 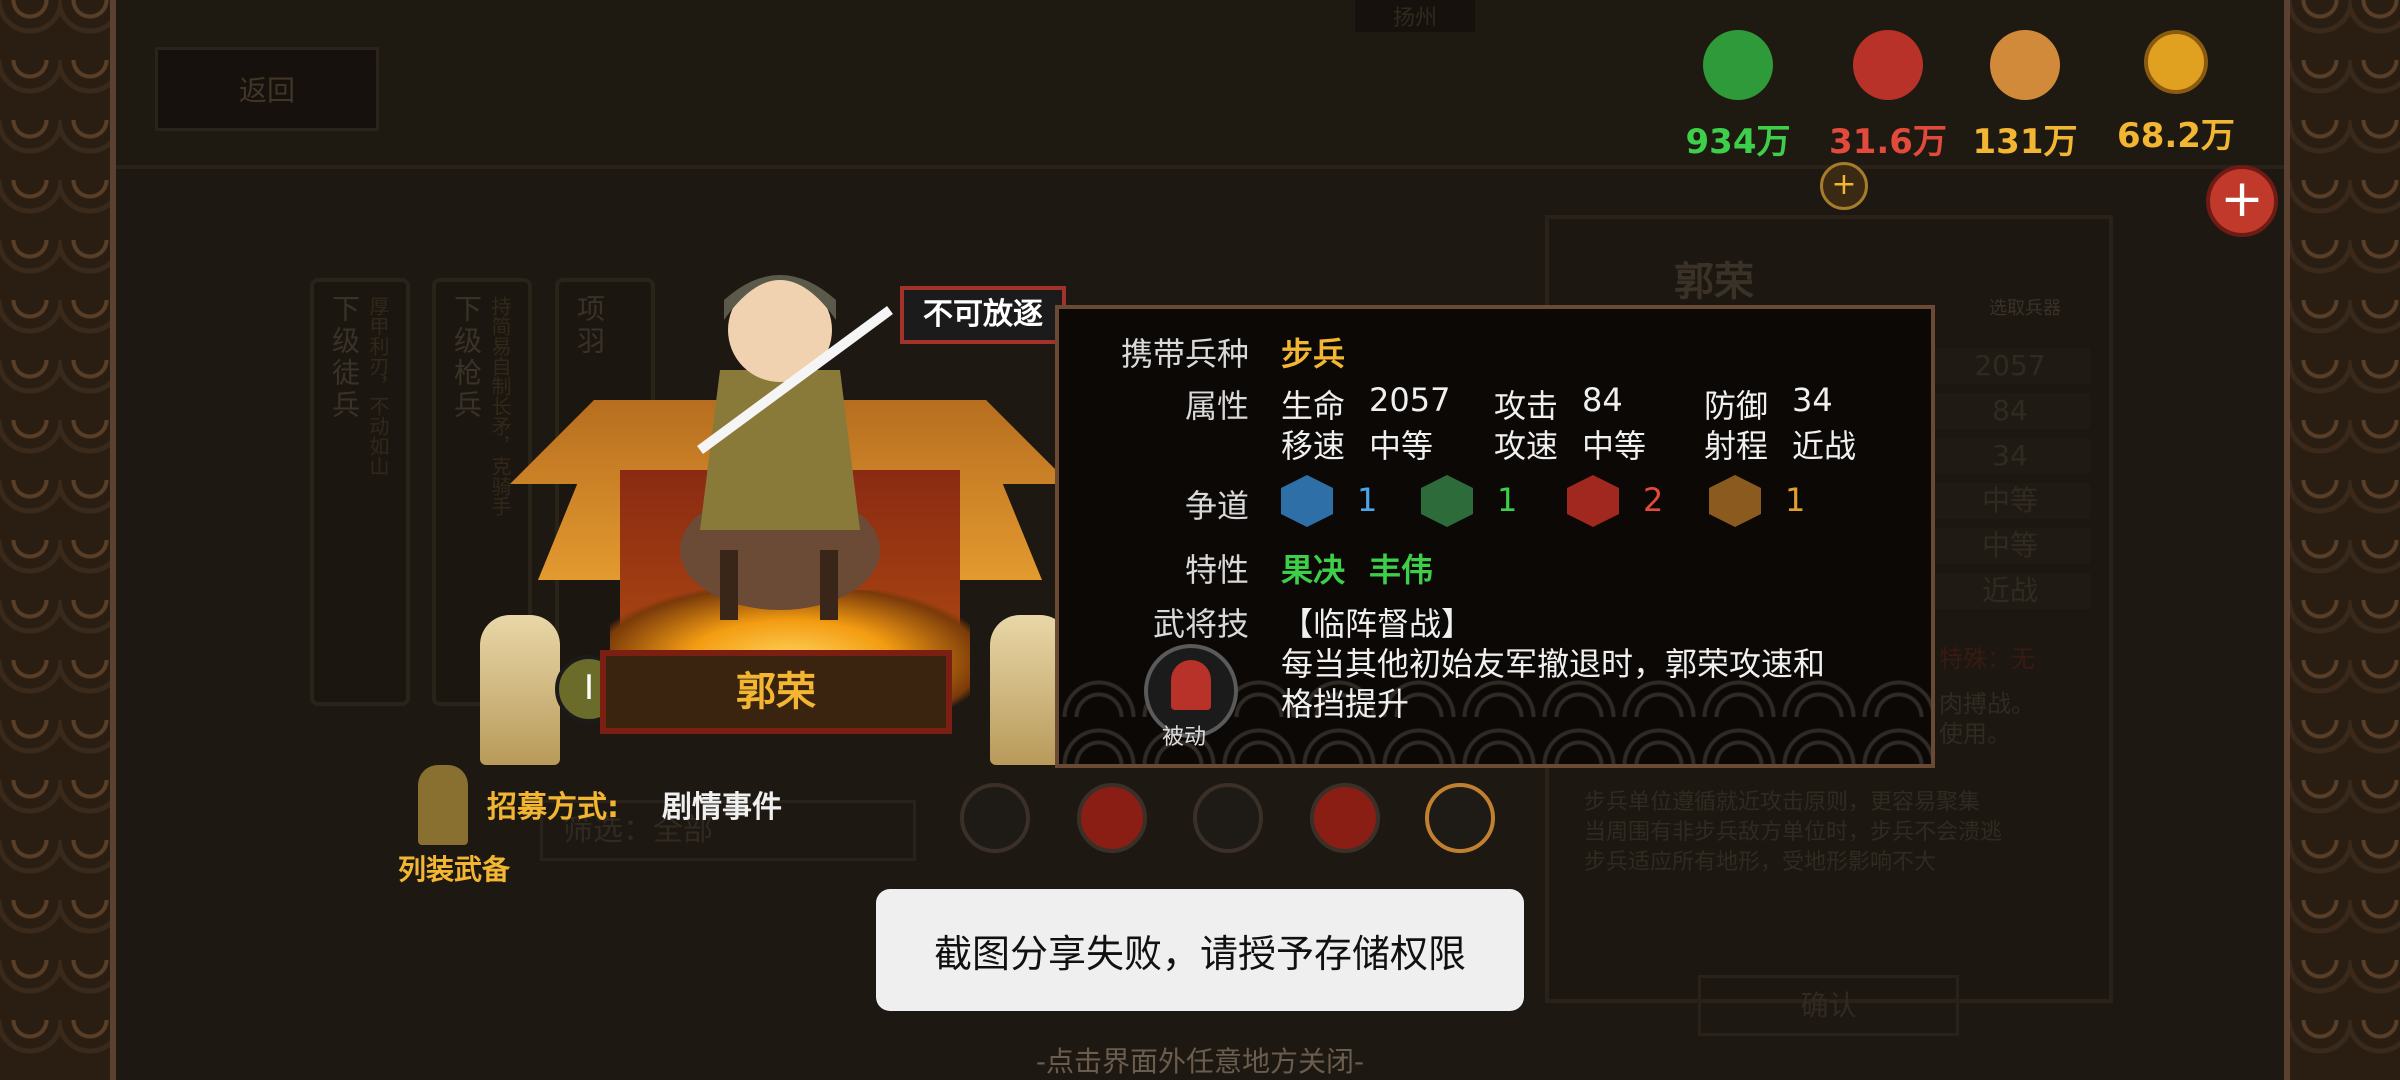 What do you see at coordinates (1200, 950) in the screenshot?
I see `toast-message: 截图分享失败，请授予存储权限` at bounding box center [1200, 950].